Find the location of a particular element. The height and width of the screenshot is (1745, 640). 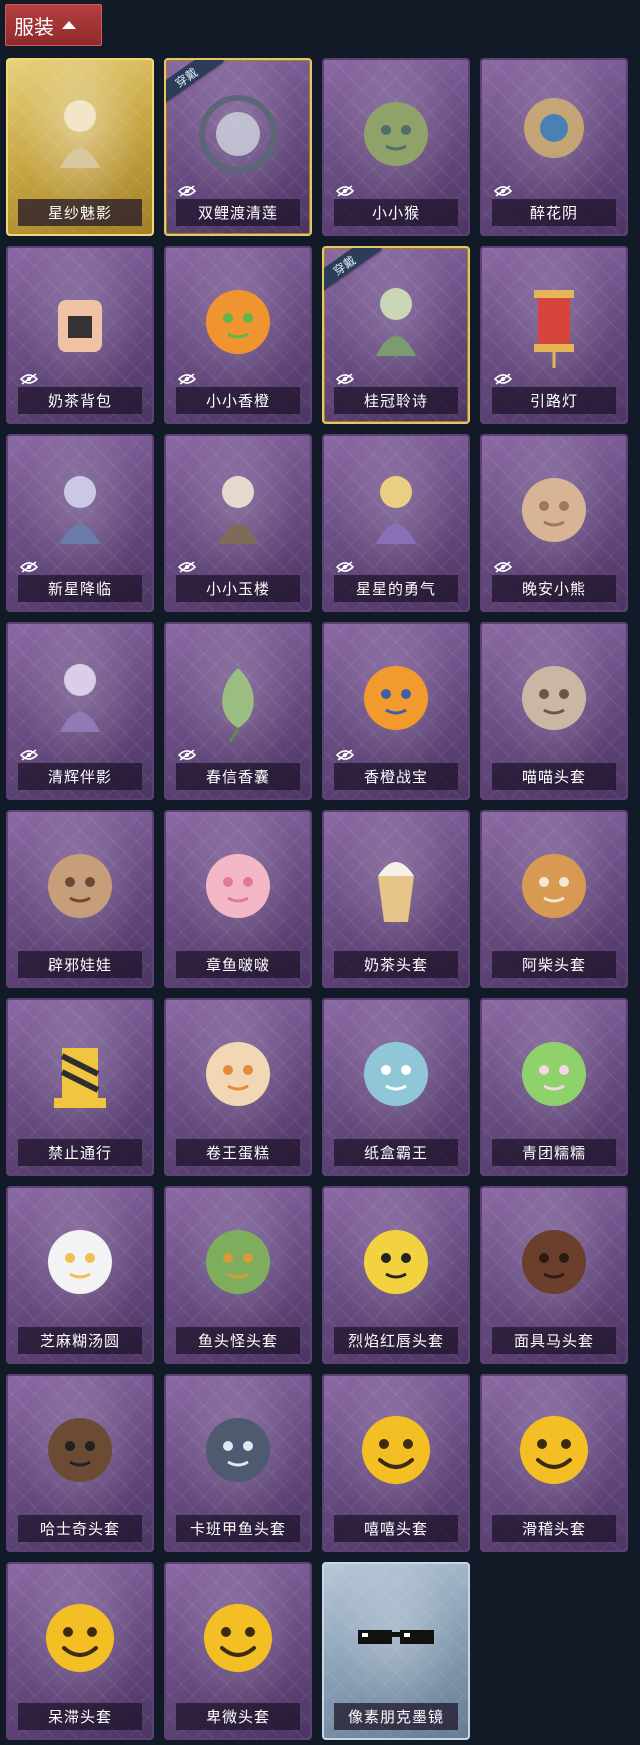

outfit-card: 呆滞头套 is located at coordinates (80, 1651).